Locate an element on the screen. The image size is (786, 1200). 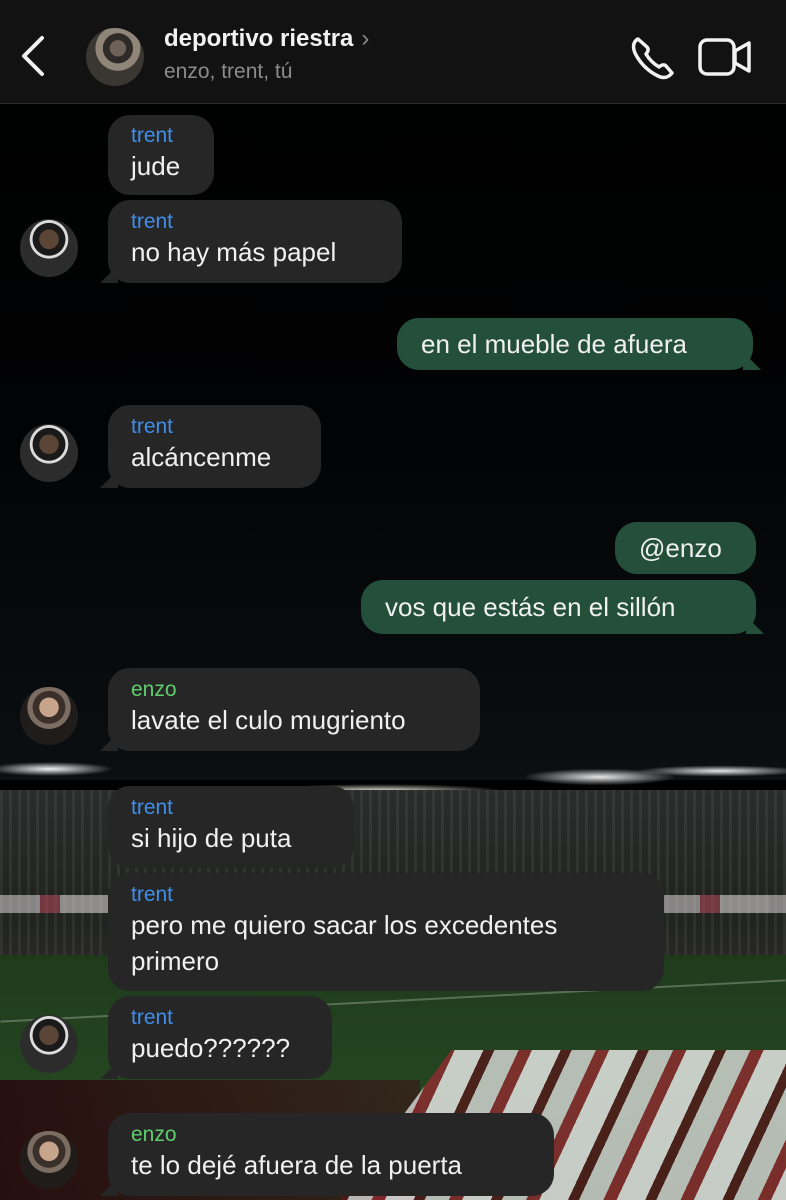
message-text: @enzo is located at coordinates (680, 548).